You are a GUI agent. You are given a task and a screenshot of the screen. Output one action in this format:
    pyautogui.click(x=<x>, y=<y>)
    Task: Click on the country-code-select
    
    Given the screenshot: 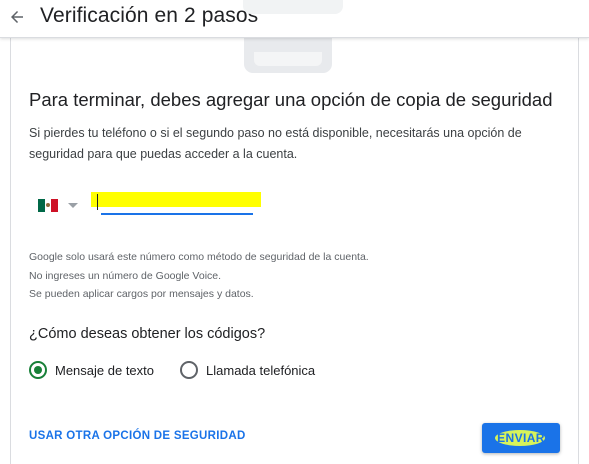 What is the action you would take?
    pyautogui.click(x=61, y=205)
    